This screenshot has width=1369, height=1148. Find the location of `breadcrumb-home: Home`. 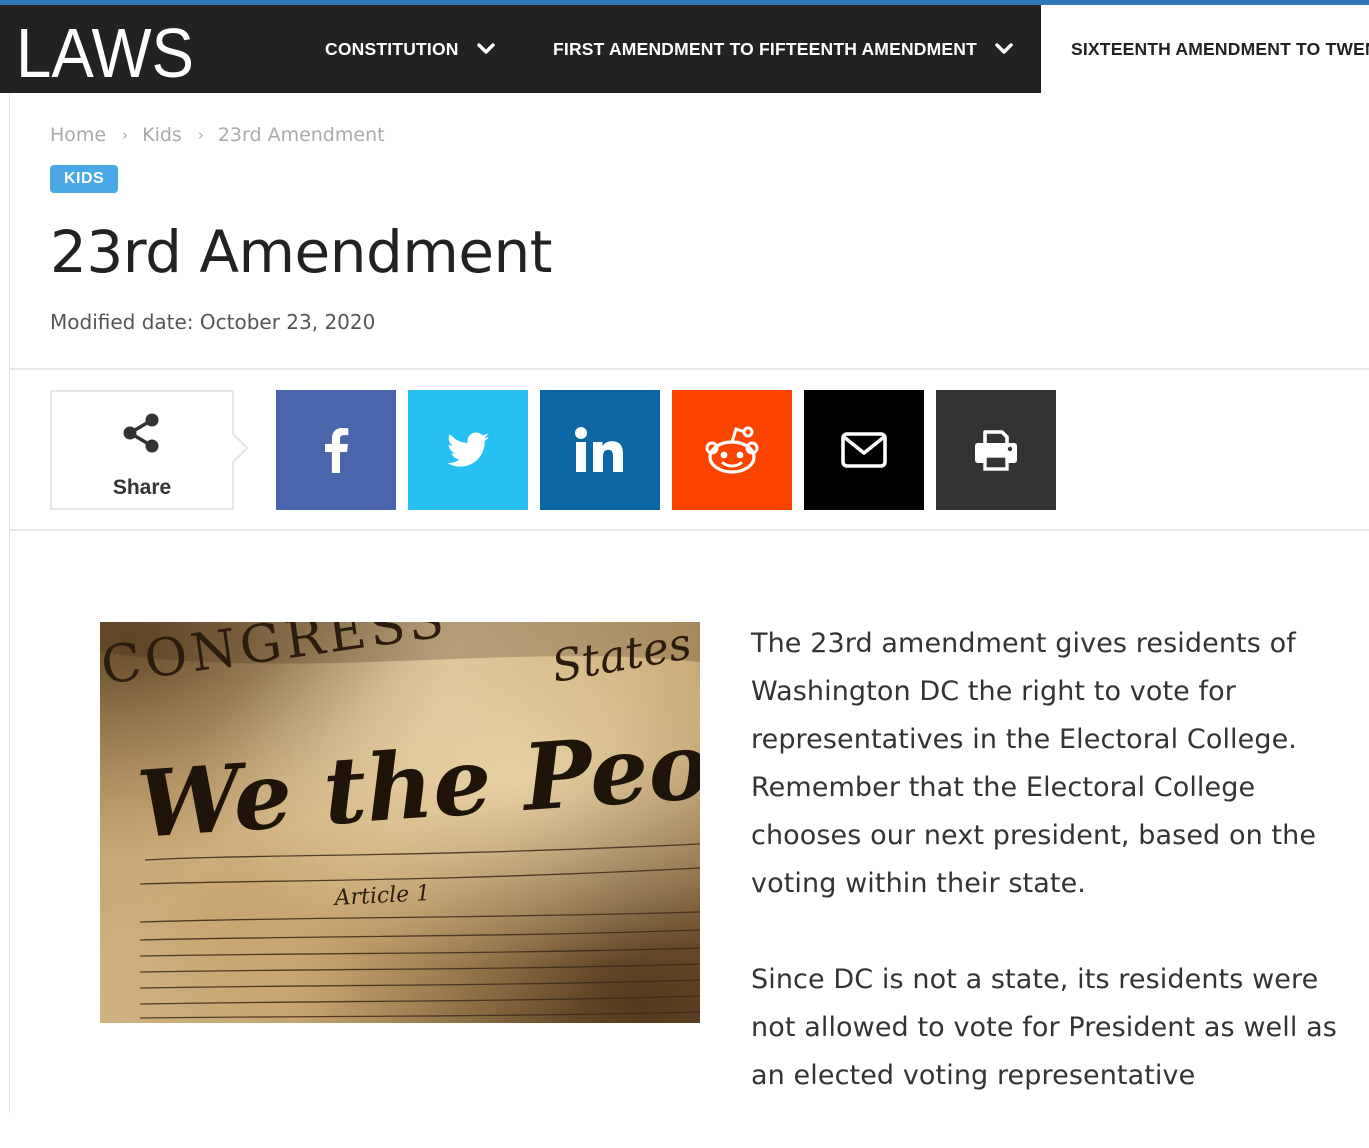

breadcrumb-home: Home is located at coordinates (78, 135).